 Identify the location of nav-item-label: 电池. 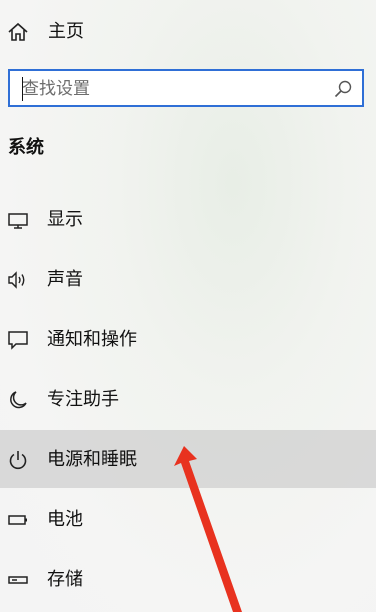
(65, 519).